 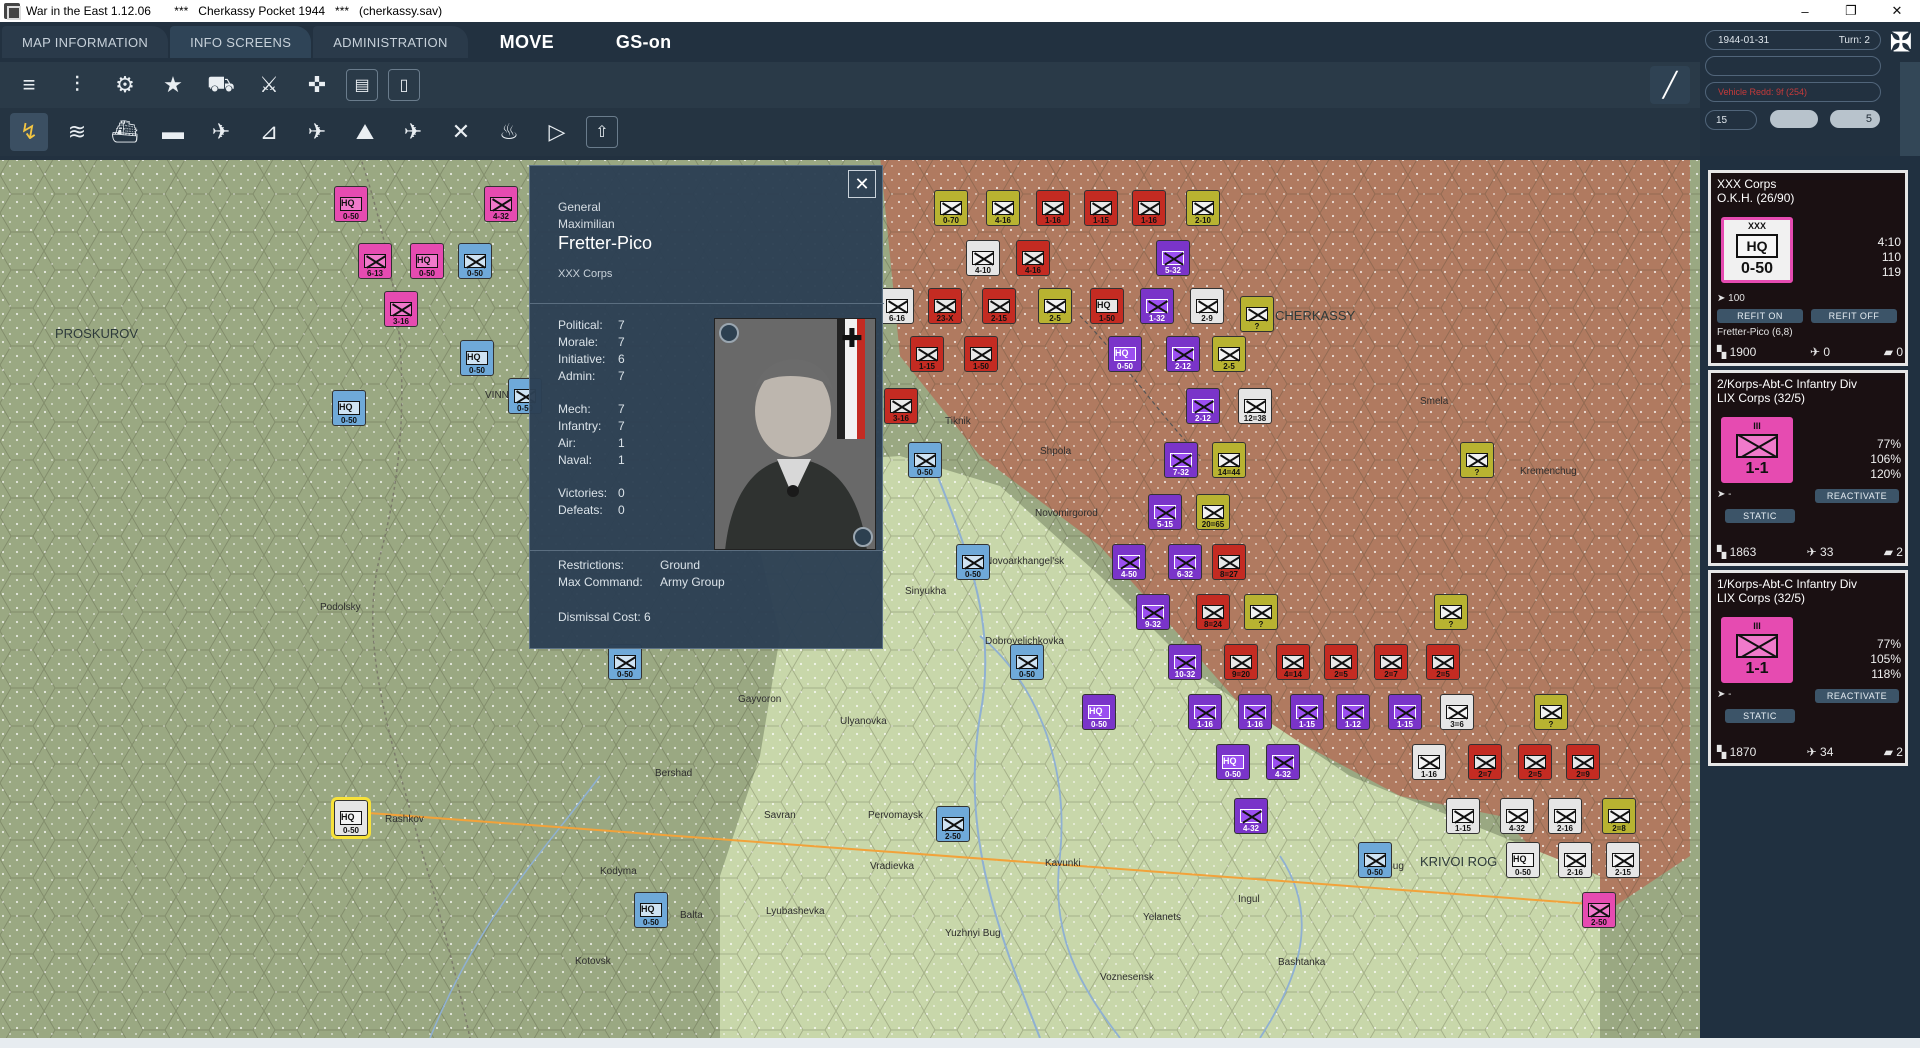 What do you see at coordinates (602, 132) in the screenshot?
I see `toolbar2-icon-12: ⇧` at bounding box center [602, 132].